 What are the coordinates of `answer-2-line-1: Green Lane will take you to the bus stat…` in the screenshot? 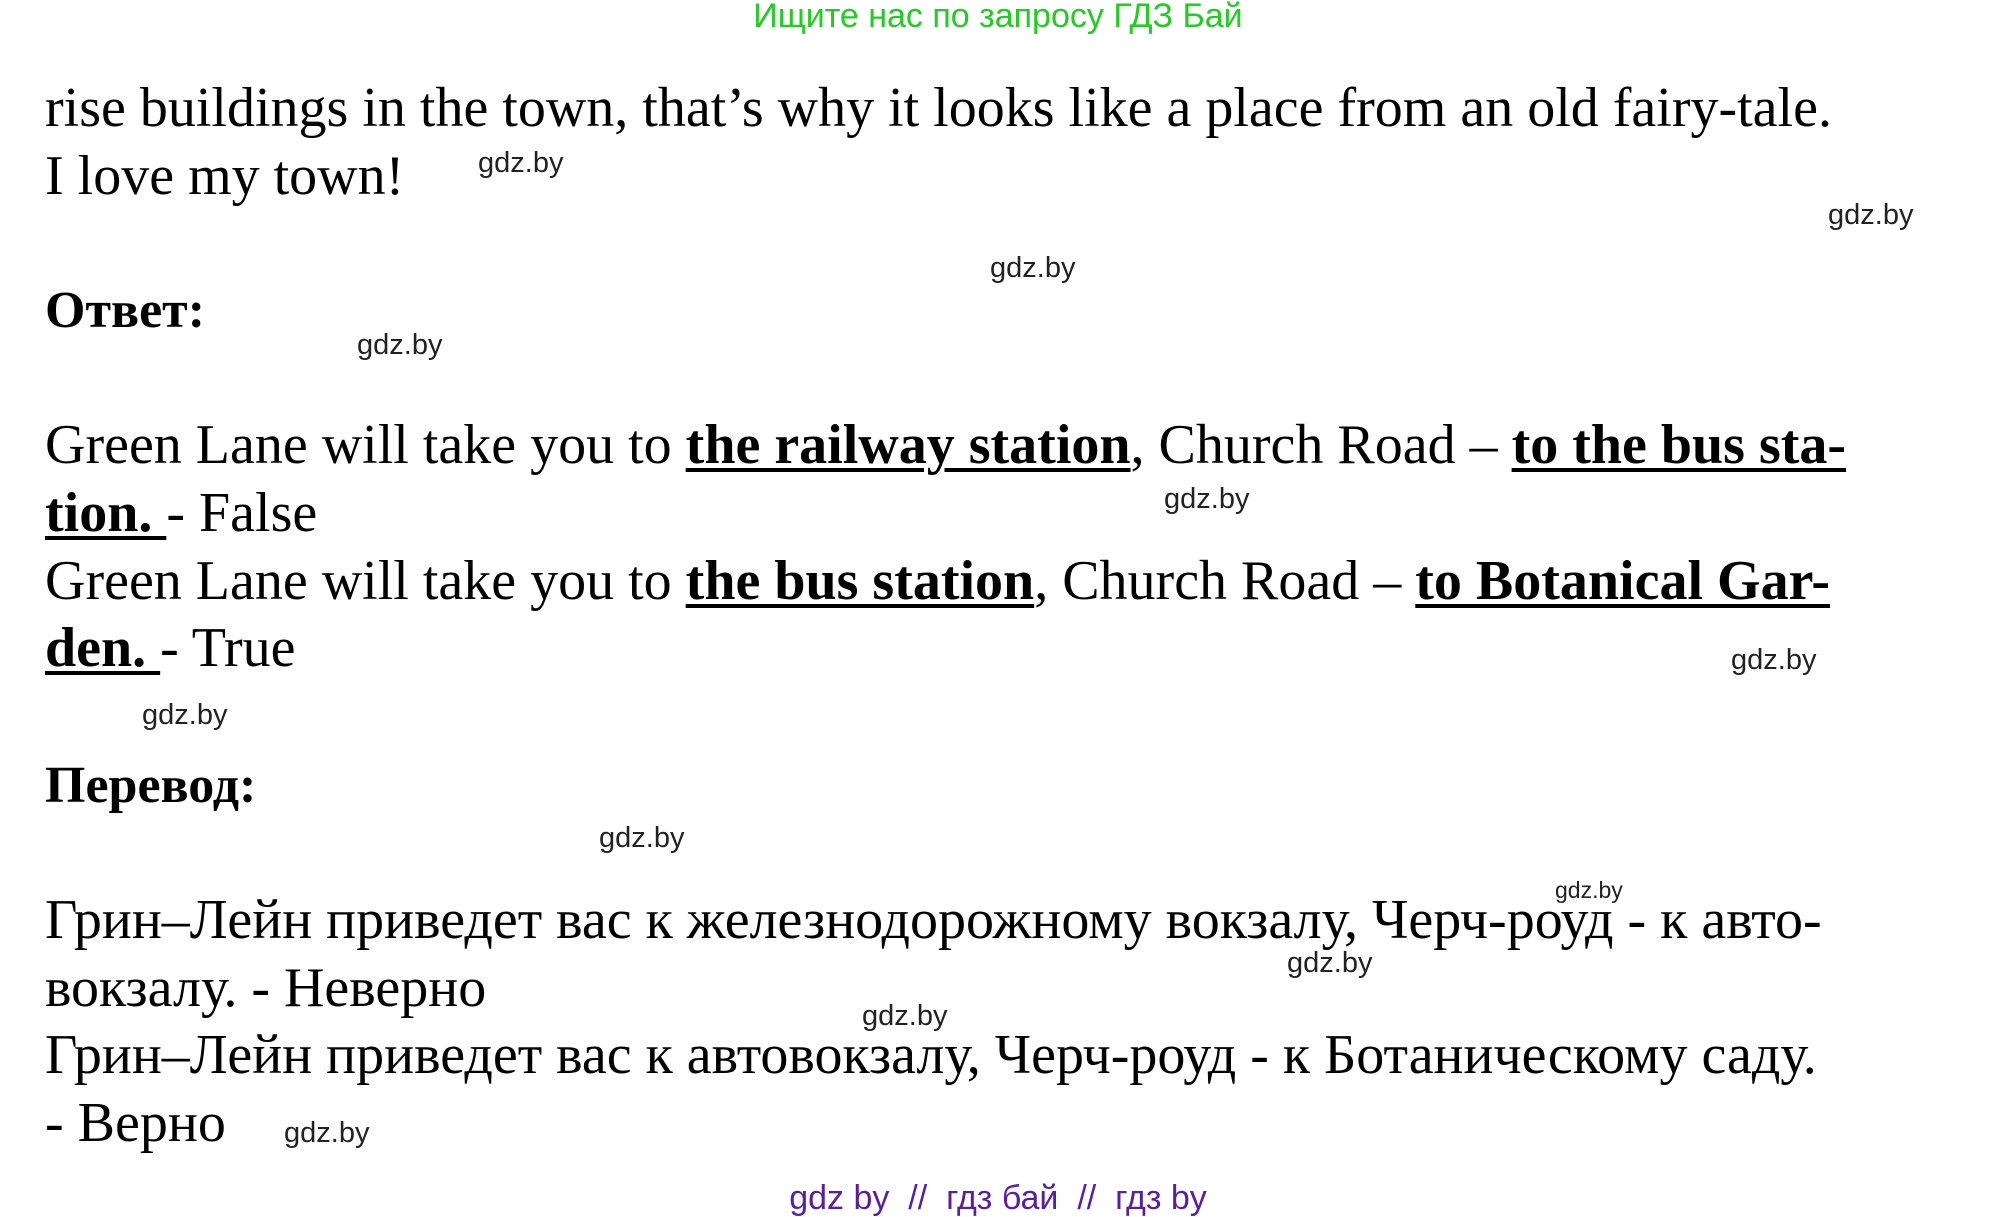 It's located at (937, 581).